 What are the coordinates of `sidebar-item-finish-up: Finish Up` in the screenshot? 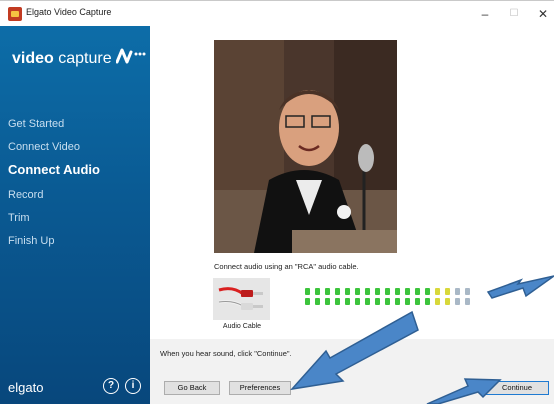 It's located at (31, 241).